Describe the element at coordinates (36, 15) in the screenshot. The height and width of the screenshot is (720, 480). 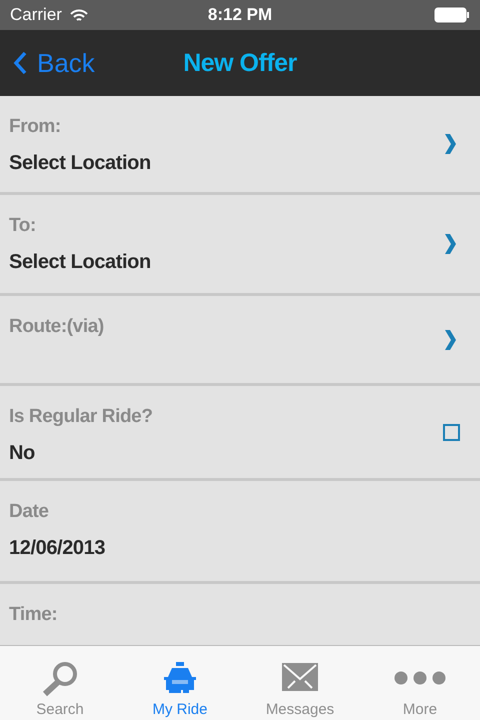
I see `carrier-name: Carrier` at that location.